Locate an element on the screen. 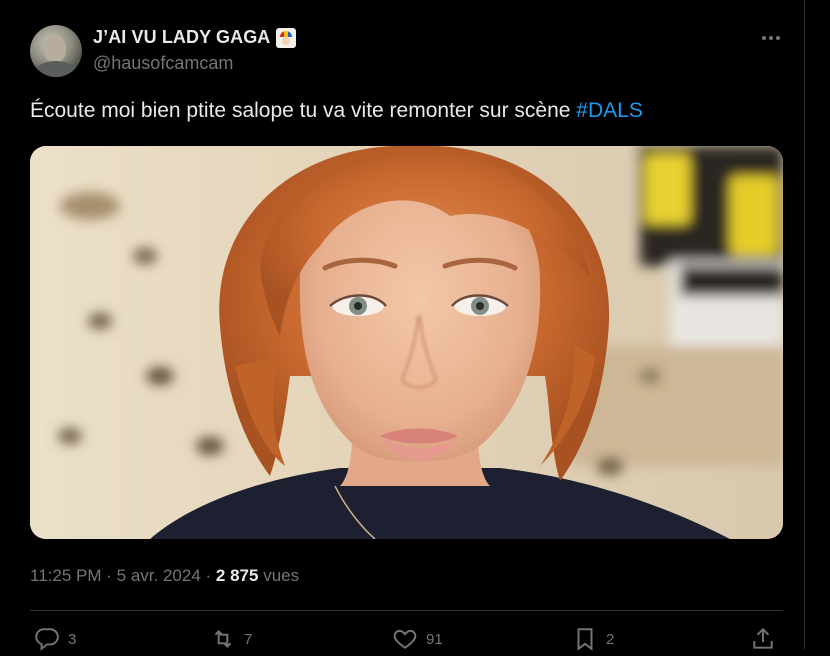  tweet-time: 11:25 PM is located at coordinates (66, 575).